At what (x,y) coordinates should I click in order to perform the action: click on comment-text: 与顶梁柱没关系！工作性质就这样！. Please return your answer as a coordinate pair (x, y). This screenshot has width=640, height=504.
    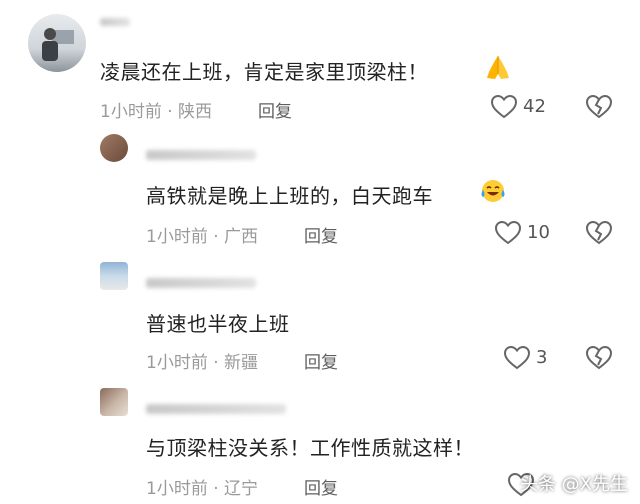
    Looking at the image, I should click on (310, 448).